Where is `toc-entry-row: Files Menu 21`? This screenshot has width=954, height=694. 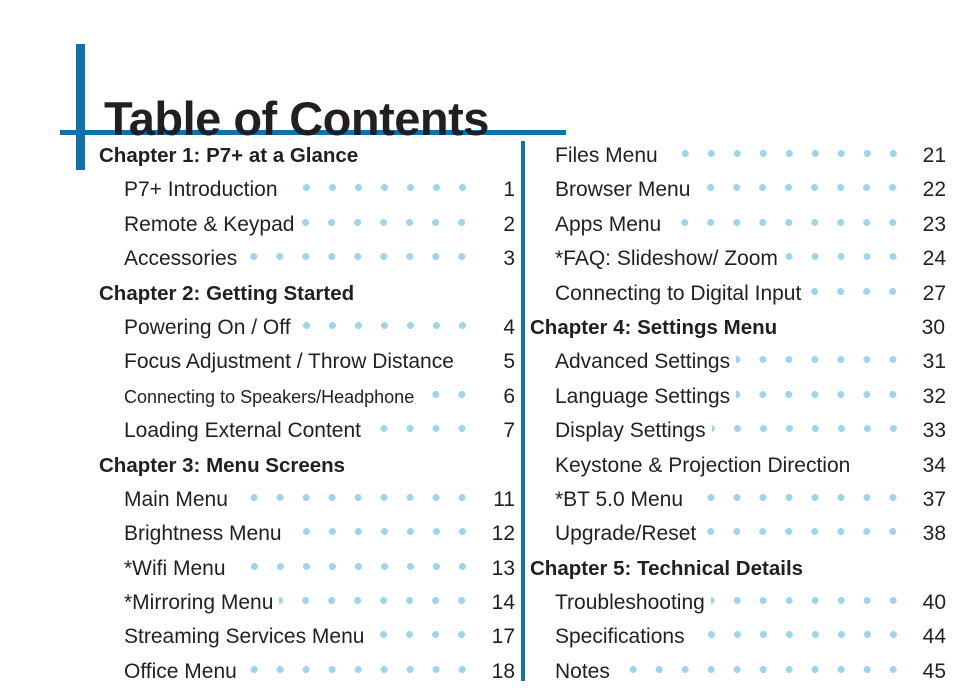
toc-entry-row: Files Menu 21 is located at coordinates (738, 160).